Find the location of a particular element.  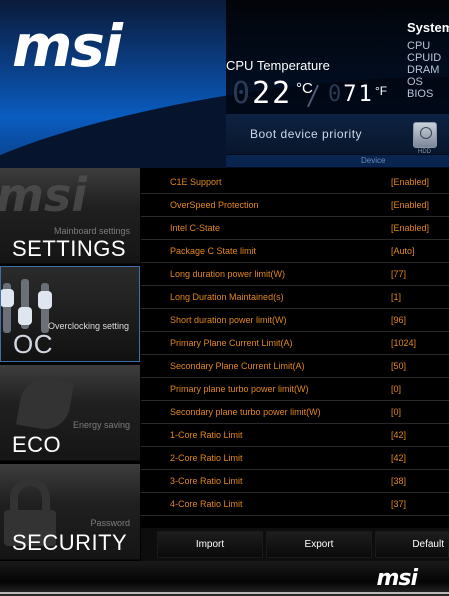

setting-label: Secondary Plane Current Limit(A) is located at coordinates (237, 366).